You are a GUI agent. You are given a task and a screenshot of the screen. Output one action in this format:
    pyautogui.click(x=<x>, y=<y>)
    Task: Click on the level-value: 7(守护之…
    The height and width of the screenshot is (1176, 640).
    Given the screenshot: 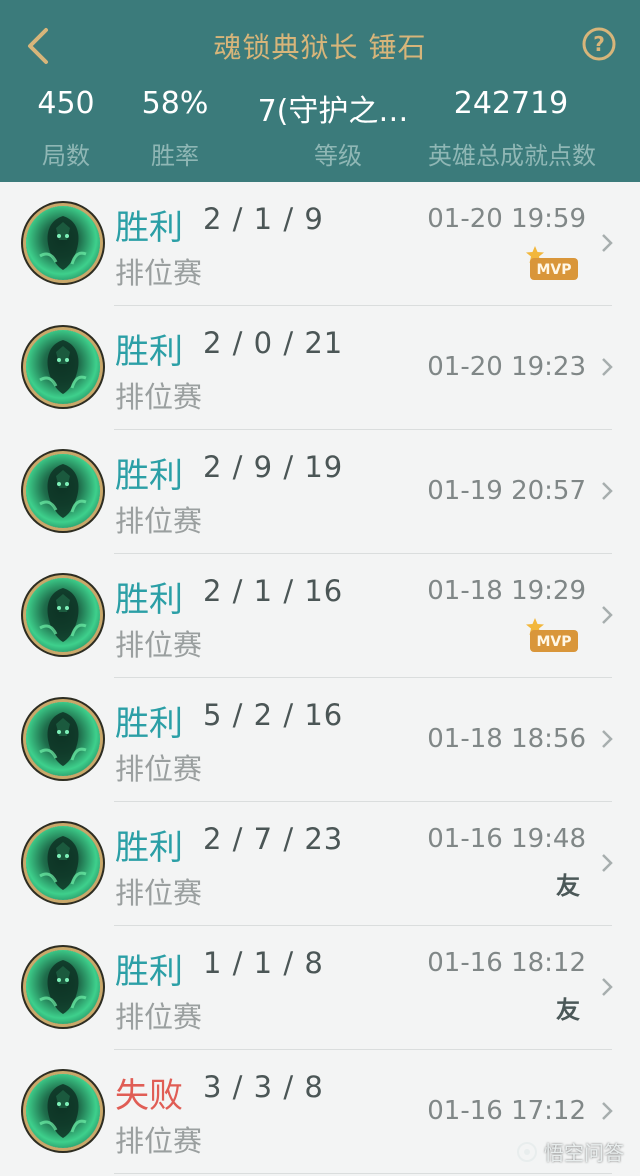 What is the action you would take?
    pyautogui.click(x=333, y=111)
    